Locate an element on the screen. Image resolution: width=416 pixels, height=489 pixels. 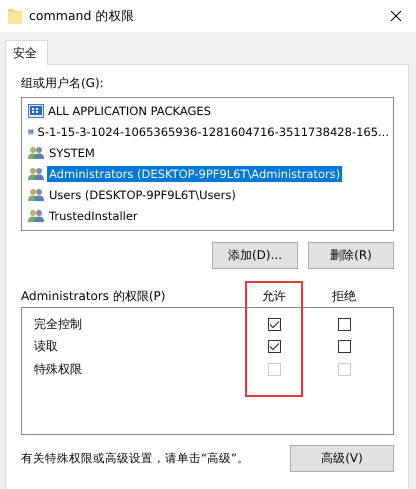
advanced-button: 高级(V) is located at coordinates (342, 458).